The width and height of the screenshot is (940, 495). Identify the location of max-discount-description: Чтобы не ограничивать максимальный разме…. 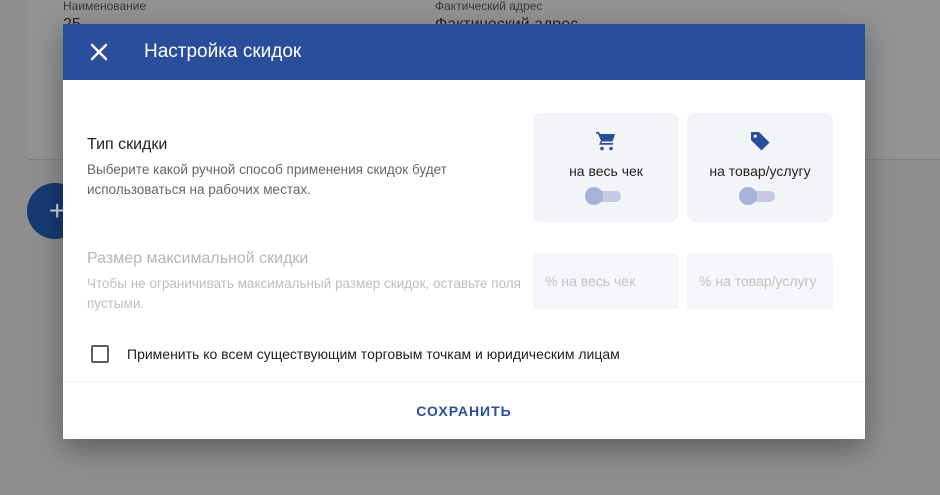
(304, 293).